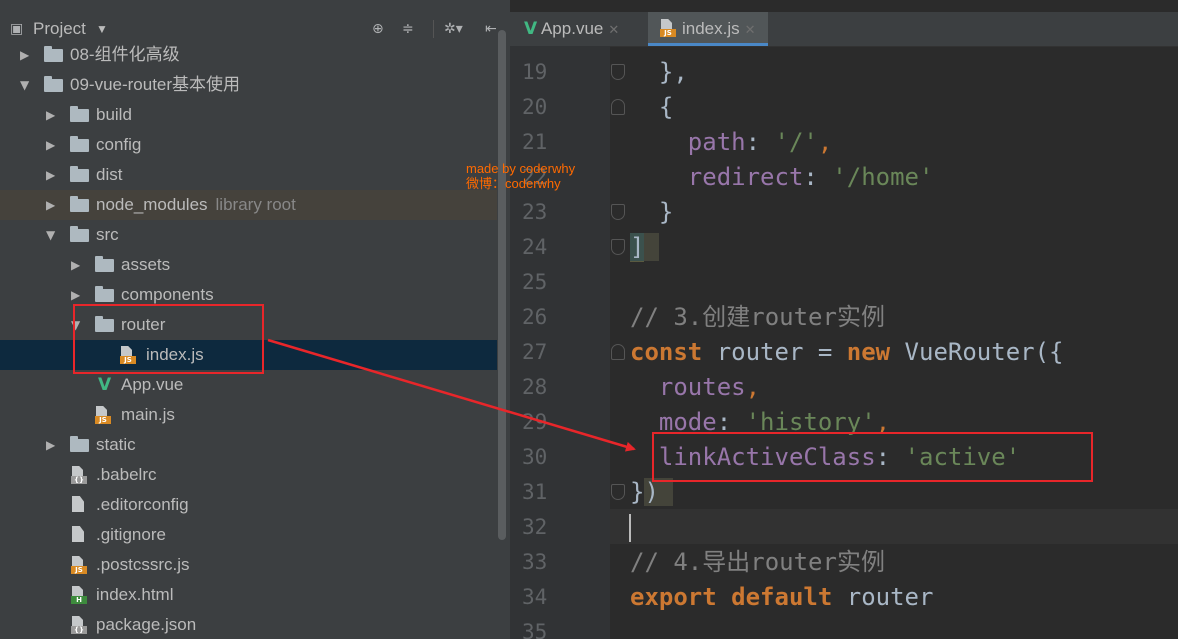 This screenshot has height=639, width=1178. I want to click on code-line-19: },, so click(659, 72).